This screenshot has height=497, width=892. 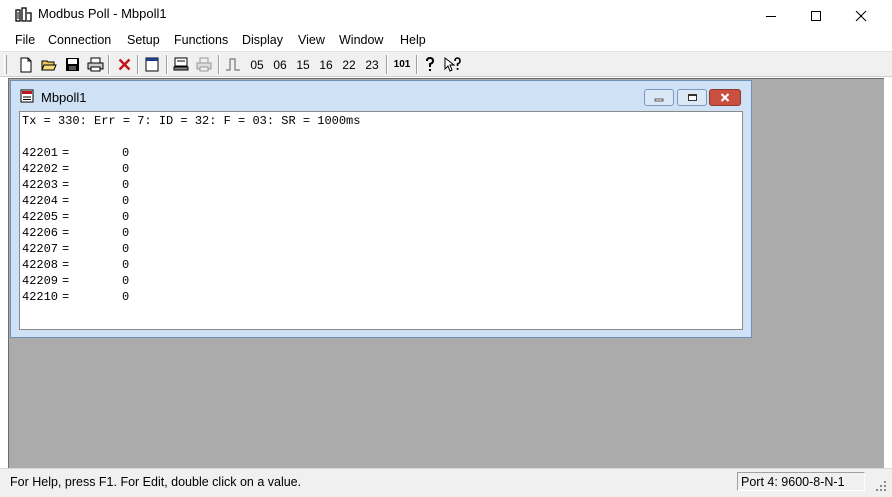 I want to click on close-icon, so click(x=725, y=97).